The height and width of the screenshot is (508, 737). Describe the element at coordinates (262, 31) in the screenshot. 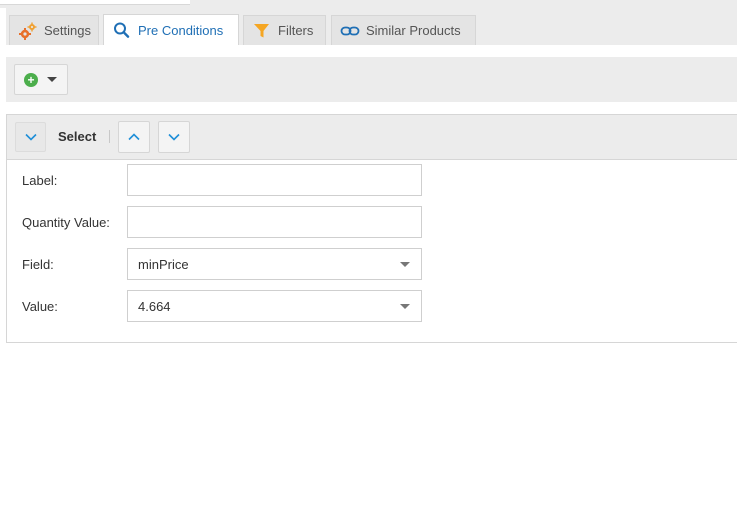

I see `funnel-icon` at that location.